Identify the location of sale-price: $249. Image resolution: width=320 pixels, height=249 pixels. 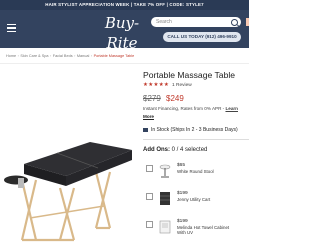
(175, 98).